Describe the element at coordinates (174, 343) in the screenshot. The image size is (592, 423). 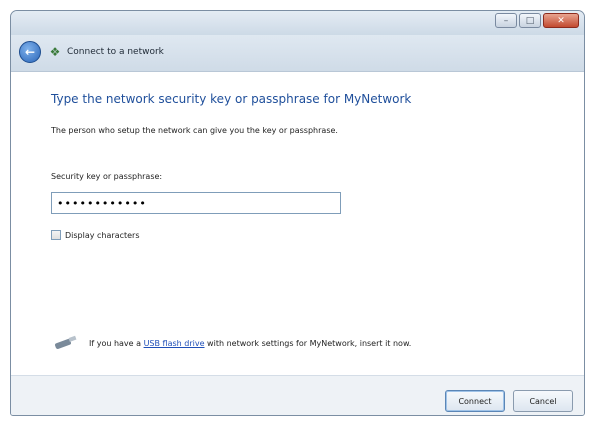
I see `usb-flash-drive-link: USB flash drive` at that location.